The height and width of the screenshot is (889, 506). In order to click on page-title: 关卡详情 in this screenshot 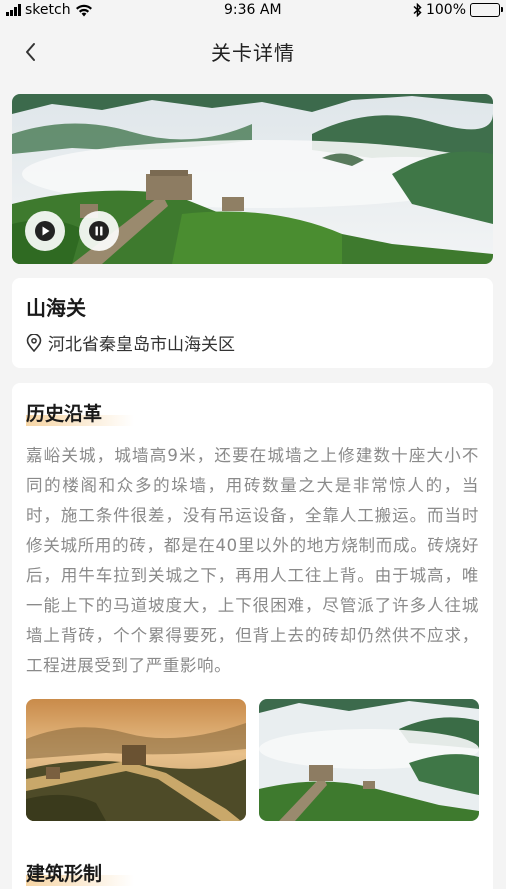, I will do `click(253, 52)`.